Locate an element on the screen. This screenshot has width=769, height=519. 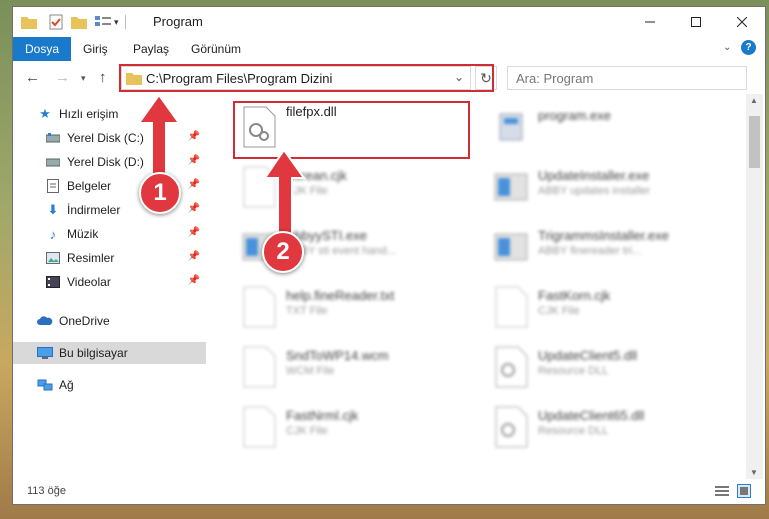
file-item: UpdateClient65.dll Resource DLL is located at coordinates (608, 427).